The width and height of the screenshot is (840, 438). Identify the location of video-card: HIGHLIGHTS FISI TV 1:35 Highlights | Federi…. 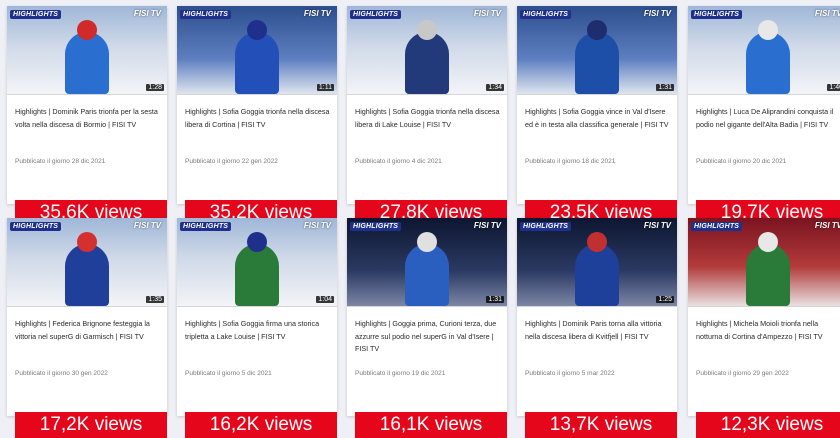
(87, 328).